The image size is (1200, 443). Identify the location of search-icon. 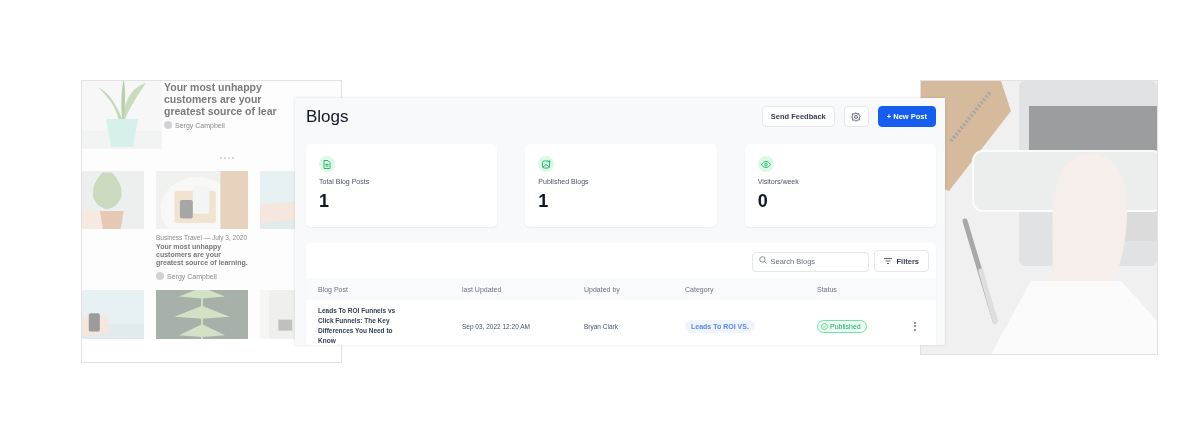
(763, 260).